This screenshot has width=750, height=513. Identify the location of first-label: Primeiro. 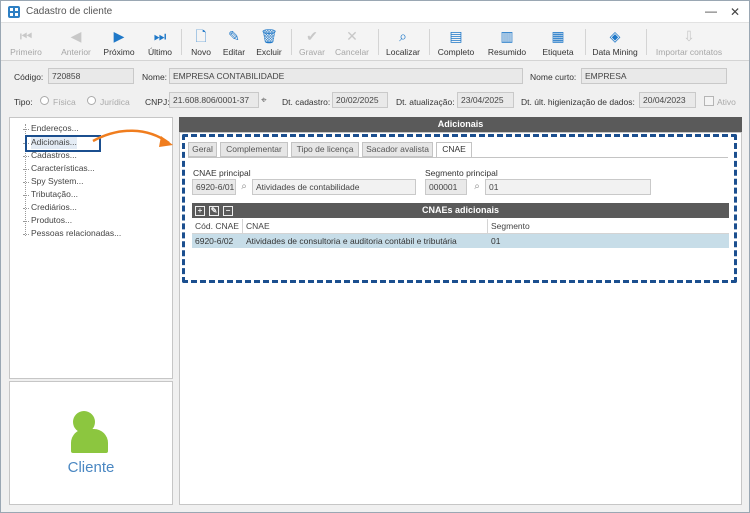
(26, 52).